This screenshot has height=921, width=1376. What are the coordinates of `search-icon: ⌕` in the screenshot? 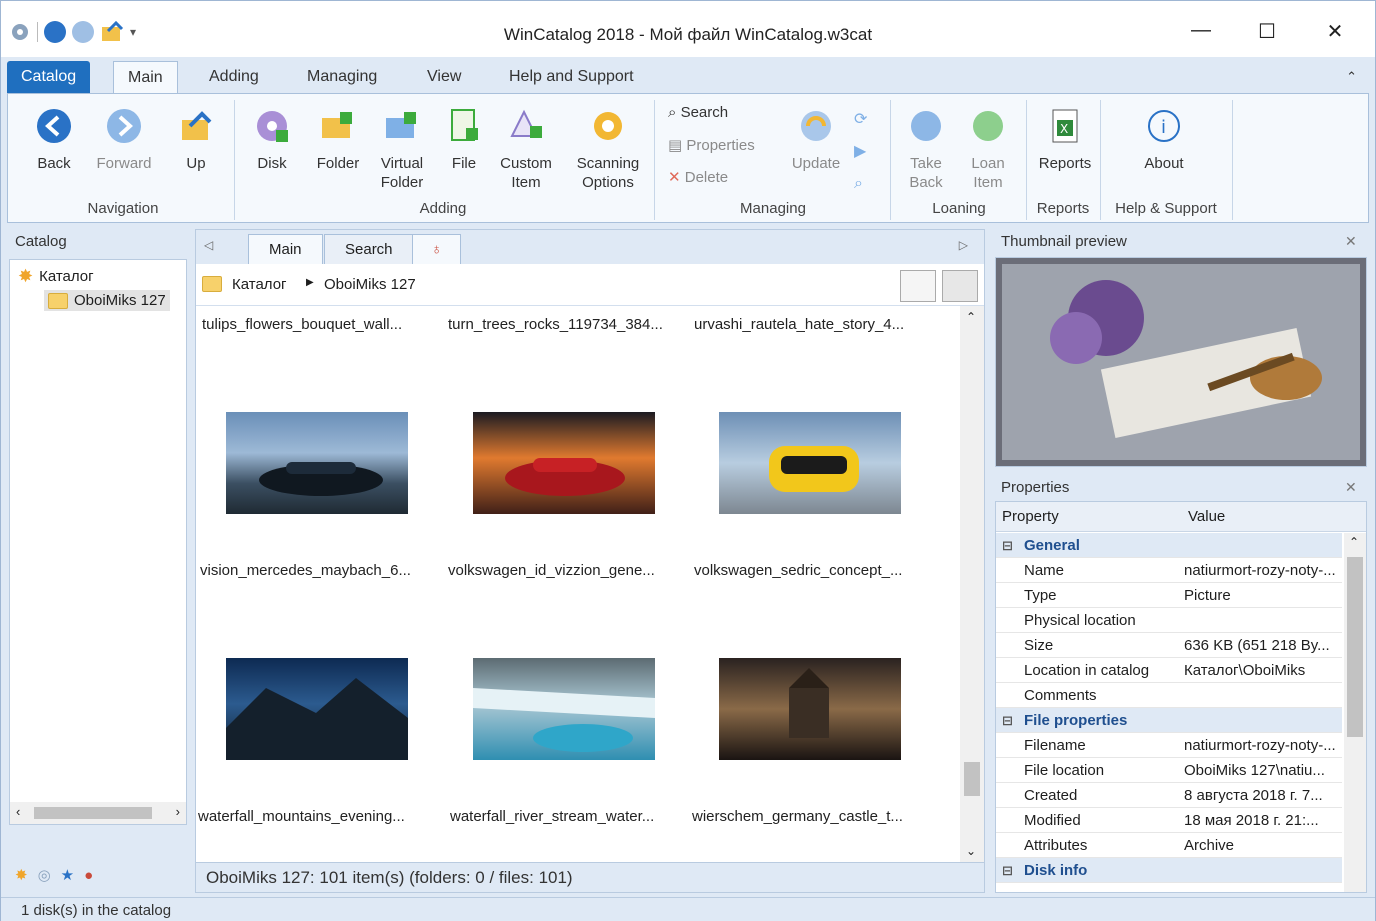 It's located at (672, 112).